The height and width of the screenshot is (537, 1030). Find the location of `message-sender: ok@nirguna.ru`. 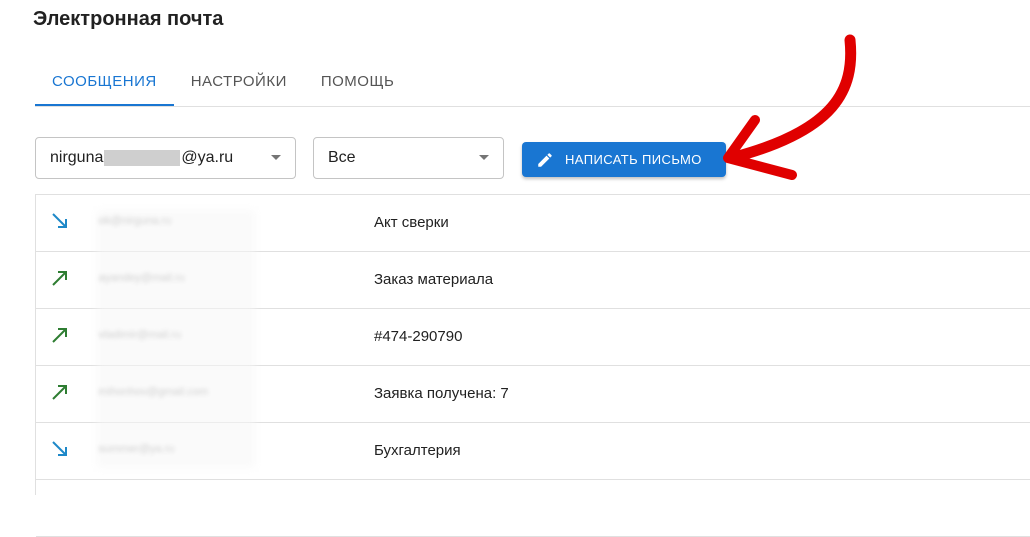

message-sender: ok@nirguna.ru is located at coordinates (135, 221).